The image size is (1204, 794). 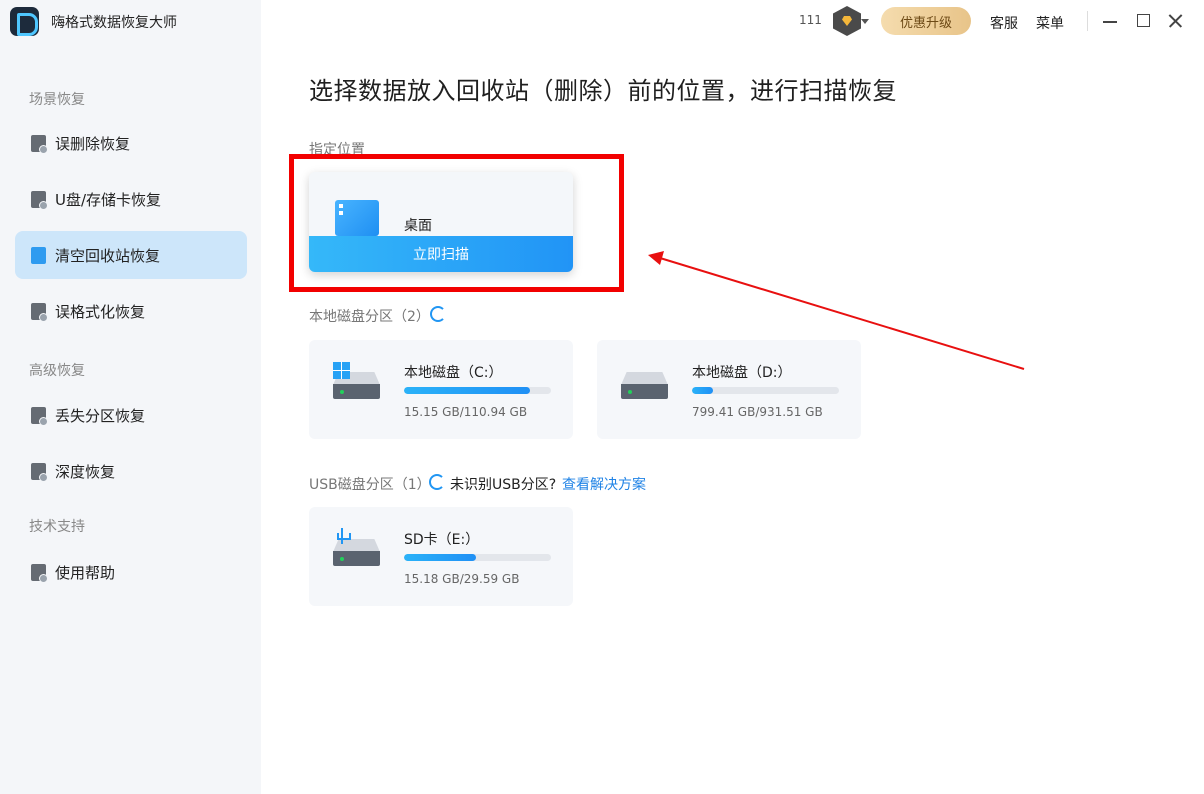 I want to click on brand: 嗨格式数据恢复大师, so click(x=93, y=21).